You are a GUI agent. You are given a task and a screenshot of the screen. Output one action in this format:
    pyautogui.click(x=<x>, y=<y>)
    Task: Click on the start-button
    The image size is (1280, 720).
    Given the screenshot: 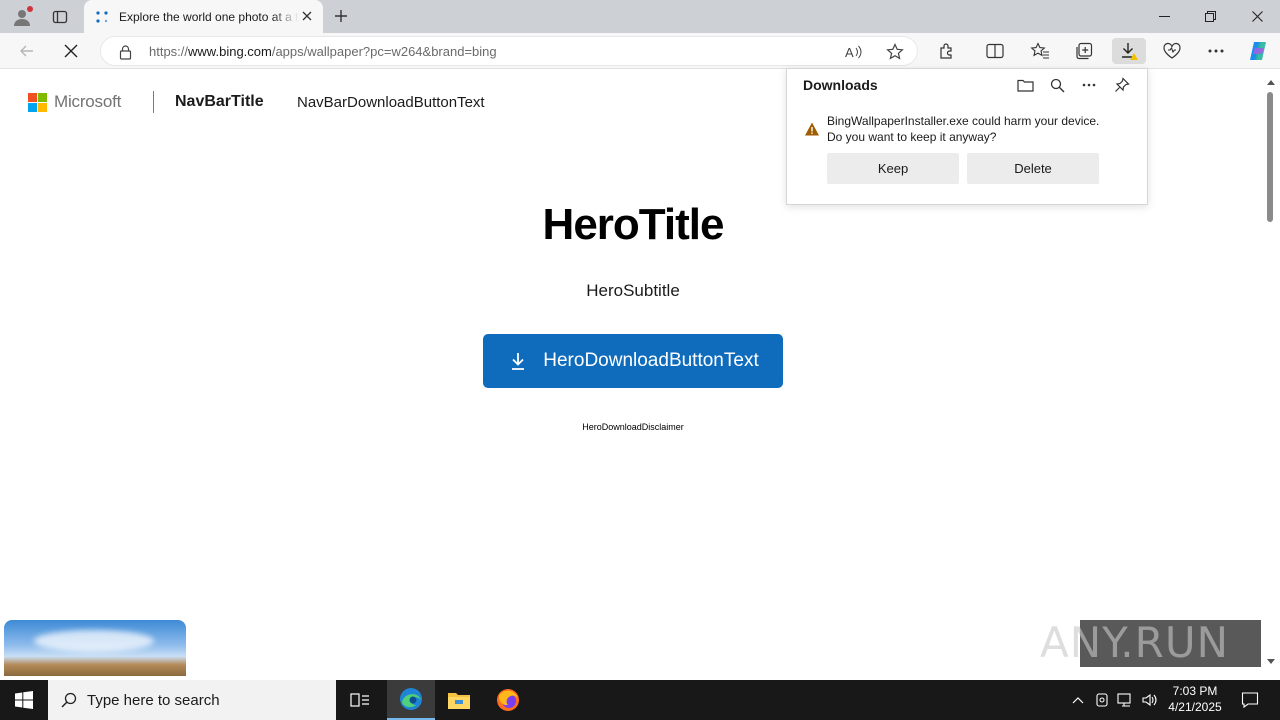 What is the action you would take?
    pyautogui.click(x=24, y=700)
    